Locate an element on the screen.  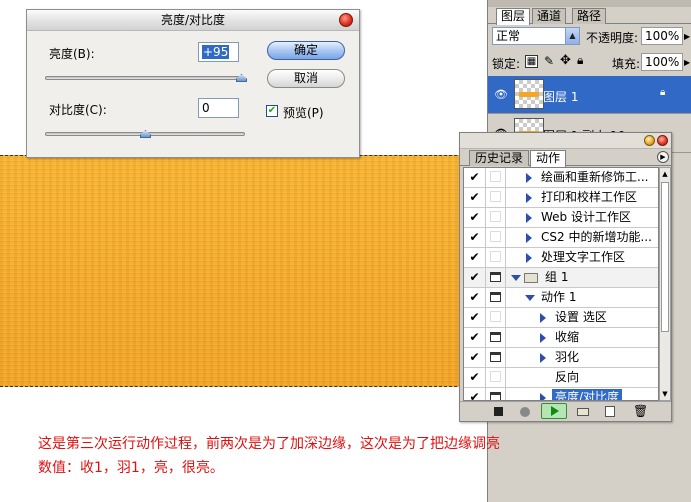
stop-icon is located at coordinates (498, 411).